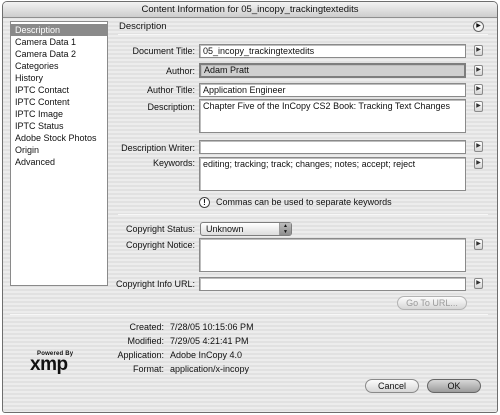 This screenshot has height=415, width=500. Describe the element at coordinates (148, 369) in the screenshot. I see `format-label: Format:` at that location.